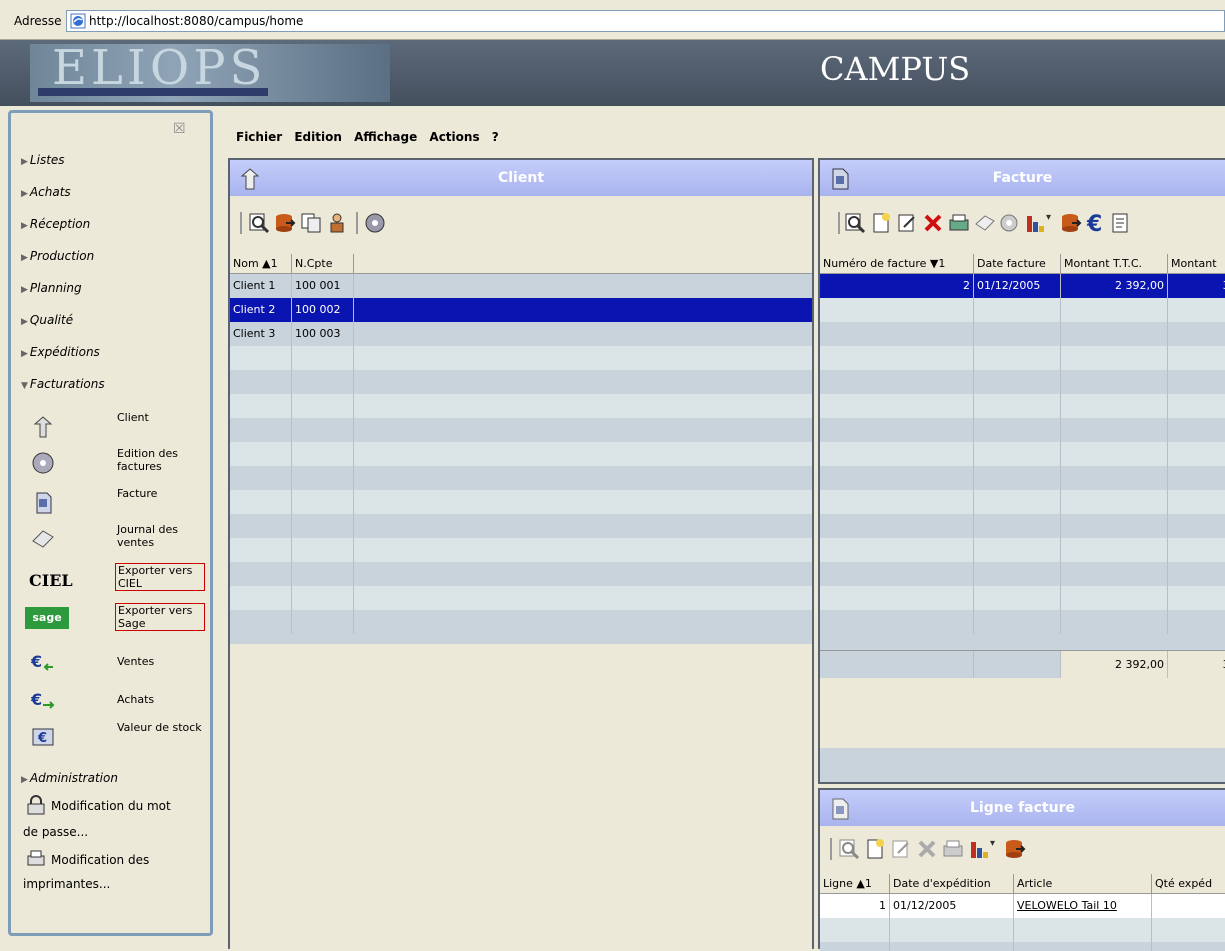  Describe the element at coordinates (1097, 223) in the screenshot. I see `euro-icon: €` at that location.